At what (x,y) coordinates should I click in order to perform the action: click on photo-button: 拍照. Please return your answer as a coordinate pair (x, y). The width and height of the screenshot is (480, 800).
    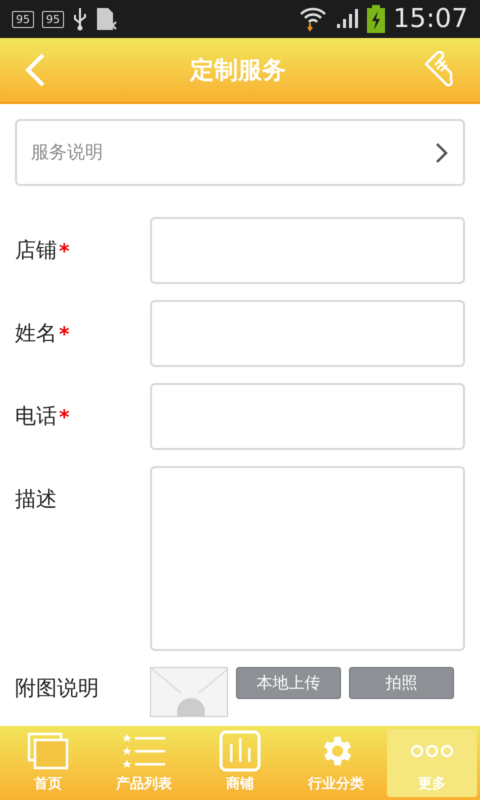
    Looking at the image, I should click on (401, 683).